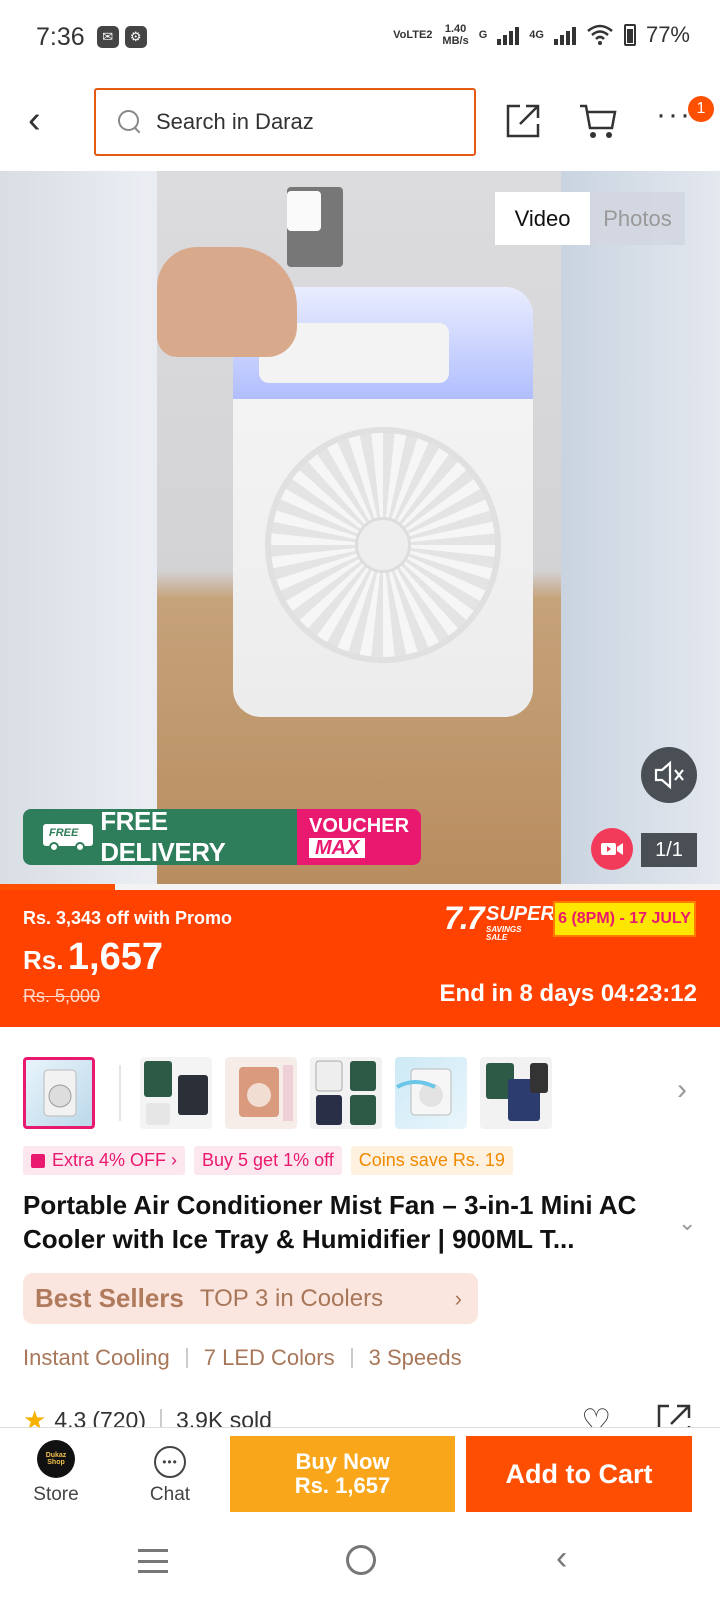 This screenshot has width=720, height=1600. What do you see at coordinates (629, 35) in the screenshot?
I see `battery-icon` at bounding box center [629, 35].